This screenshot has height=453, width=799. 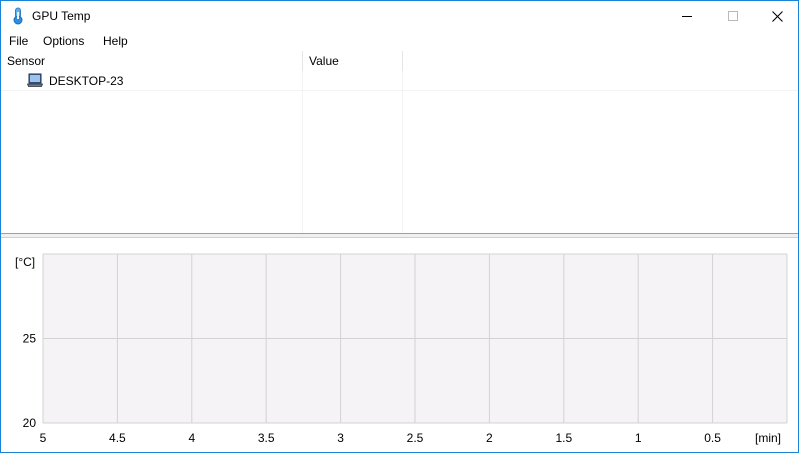 What do you see at coordinates (152, 61) in the screenshot?
I see `column-header-sensor: Sensor` at bounding box center [152, 61].